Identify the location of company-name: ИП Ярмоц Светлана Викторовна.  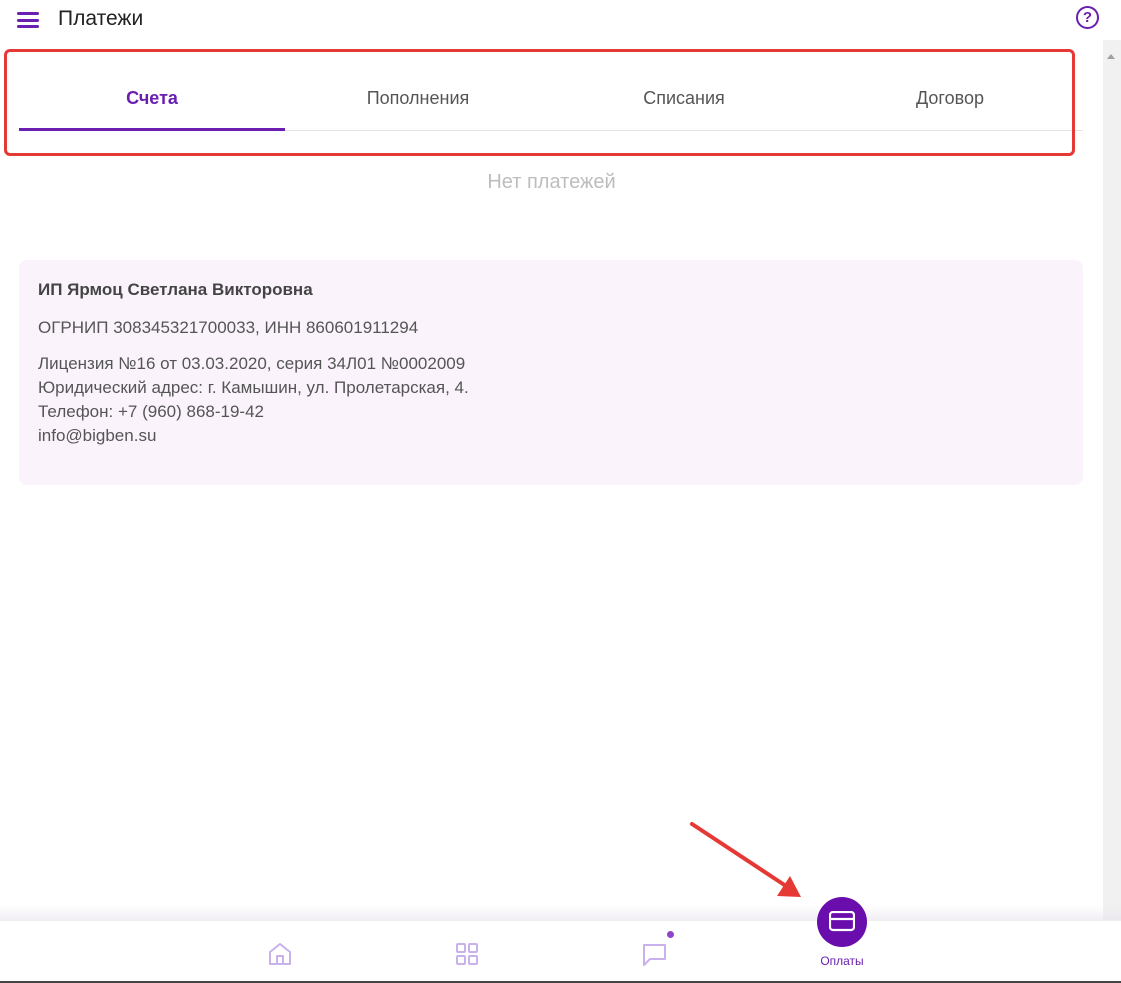
(175, 289).